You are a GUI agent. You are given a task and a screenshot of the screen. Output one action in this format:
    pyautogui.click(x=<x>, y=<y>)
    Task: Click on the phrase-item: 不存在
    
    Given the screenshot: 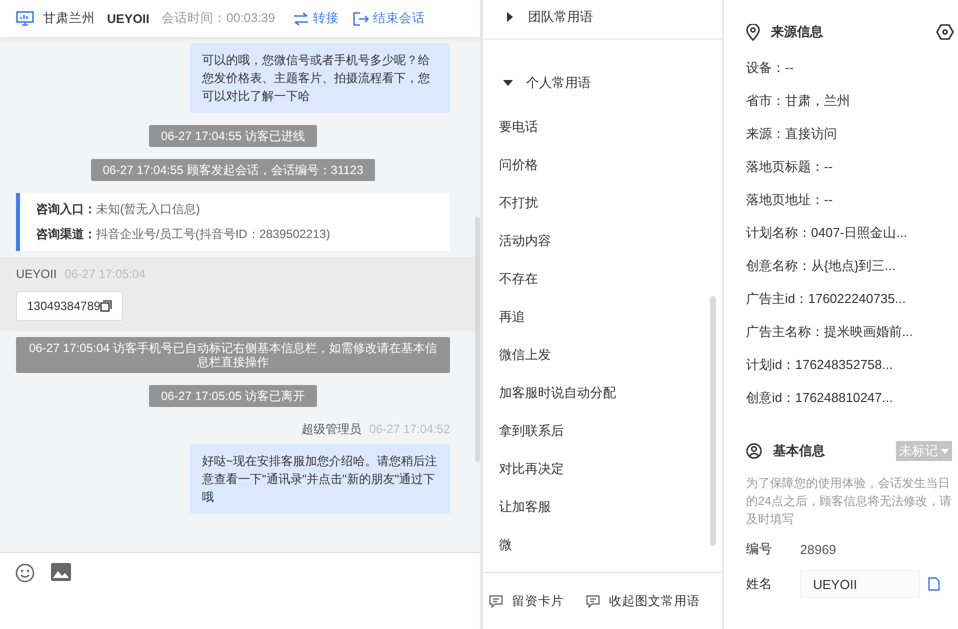 What is the action you would take?
    pyautogui.click(x=610, y=279)
    